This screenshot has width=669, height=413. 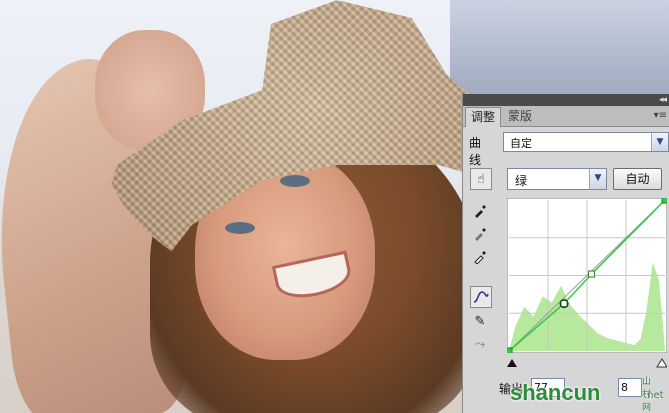 What do you see at coordinates (481, 297) in the screenshot?
I see `curve-point-tool-icon` at bounding box center [481, 297].